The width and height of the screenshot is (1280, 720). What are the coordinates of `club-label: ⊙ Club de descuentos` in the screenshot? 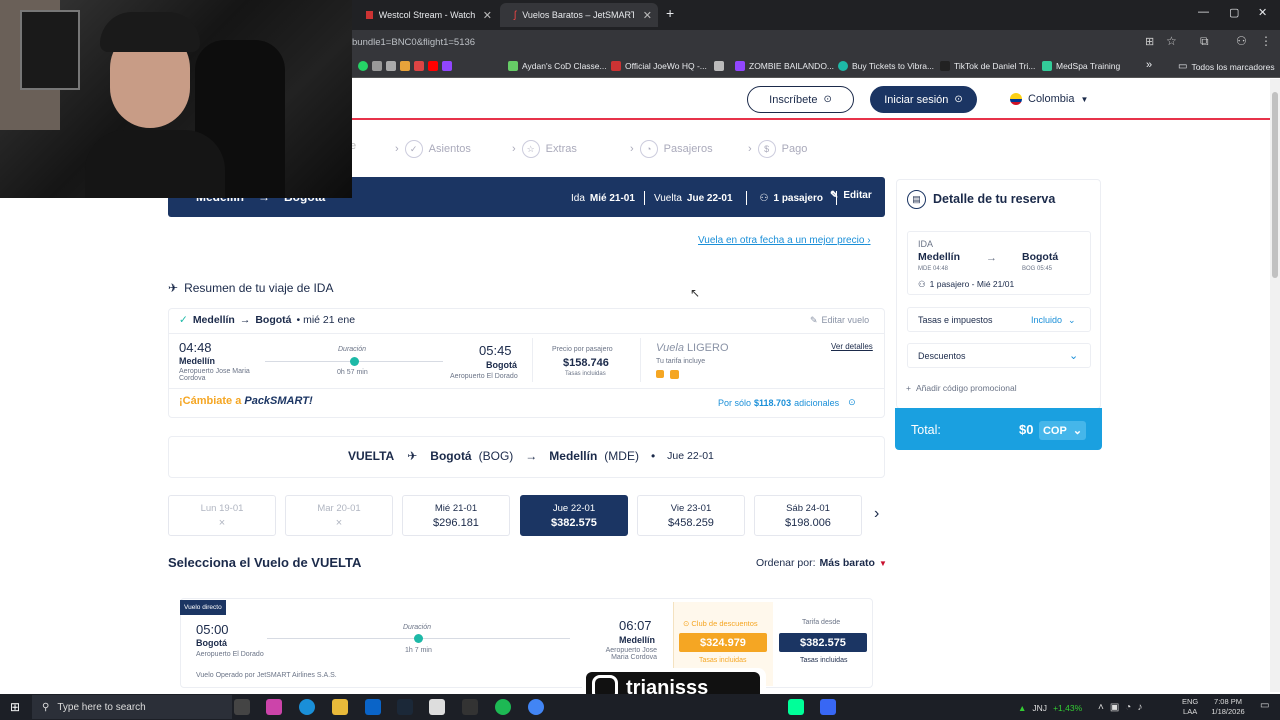 It's located at (720, 623).